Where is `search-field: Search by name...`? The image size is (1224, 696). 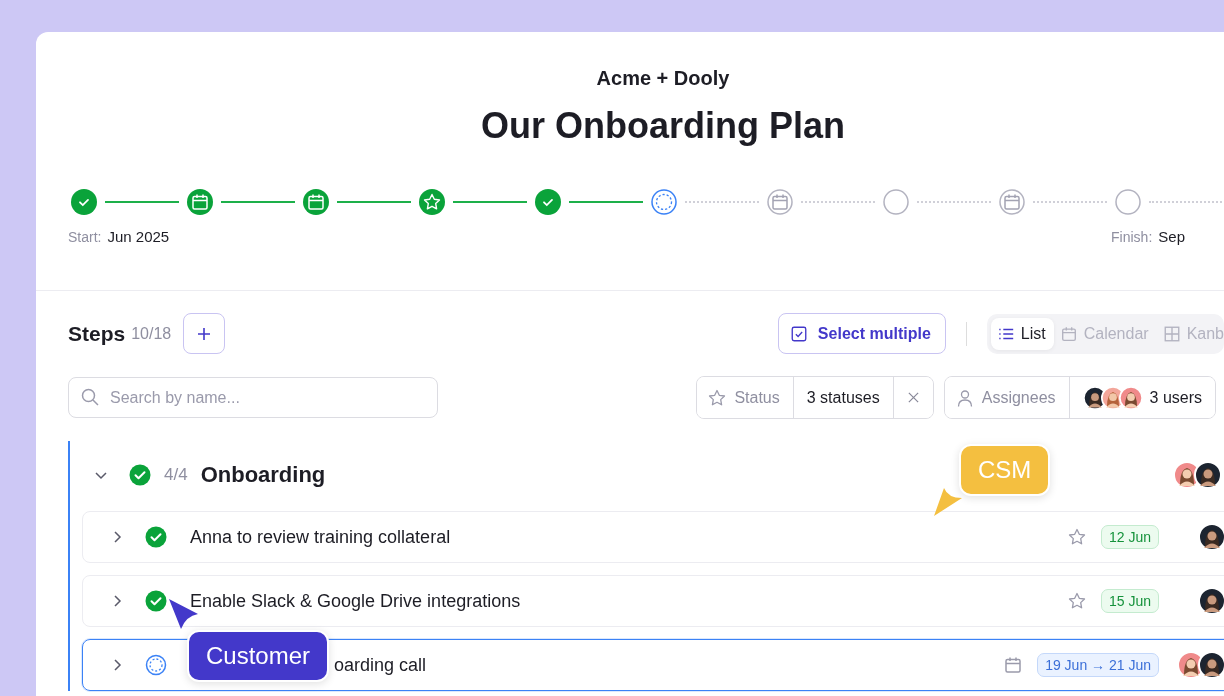
search-field: Search by name... is located at coordinates (253, 397).